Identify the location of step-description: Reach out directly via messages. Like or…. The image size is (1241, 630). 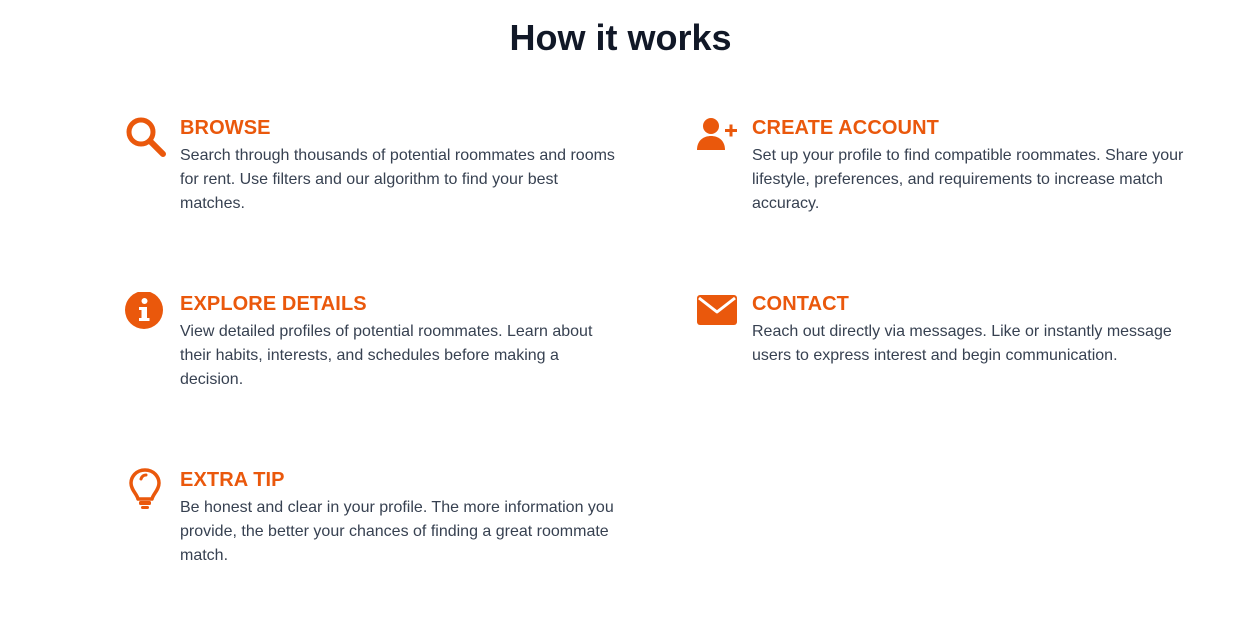
(962, 343).